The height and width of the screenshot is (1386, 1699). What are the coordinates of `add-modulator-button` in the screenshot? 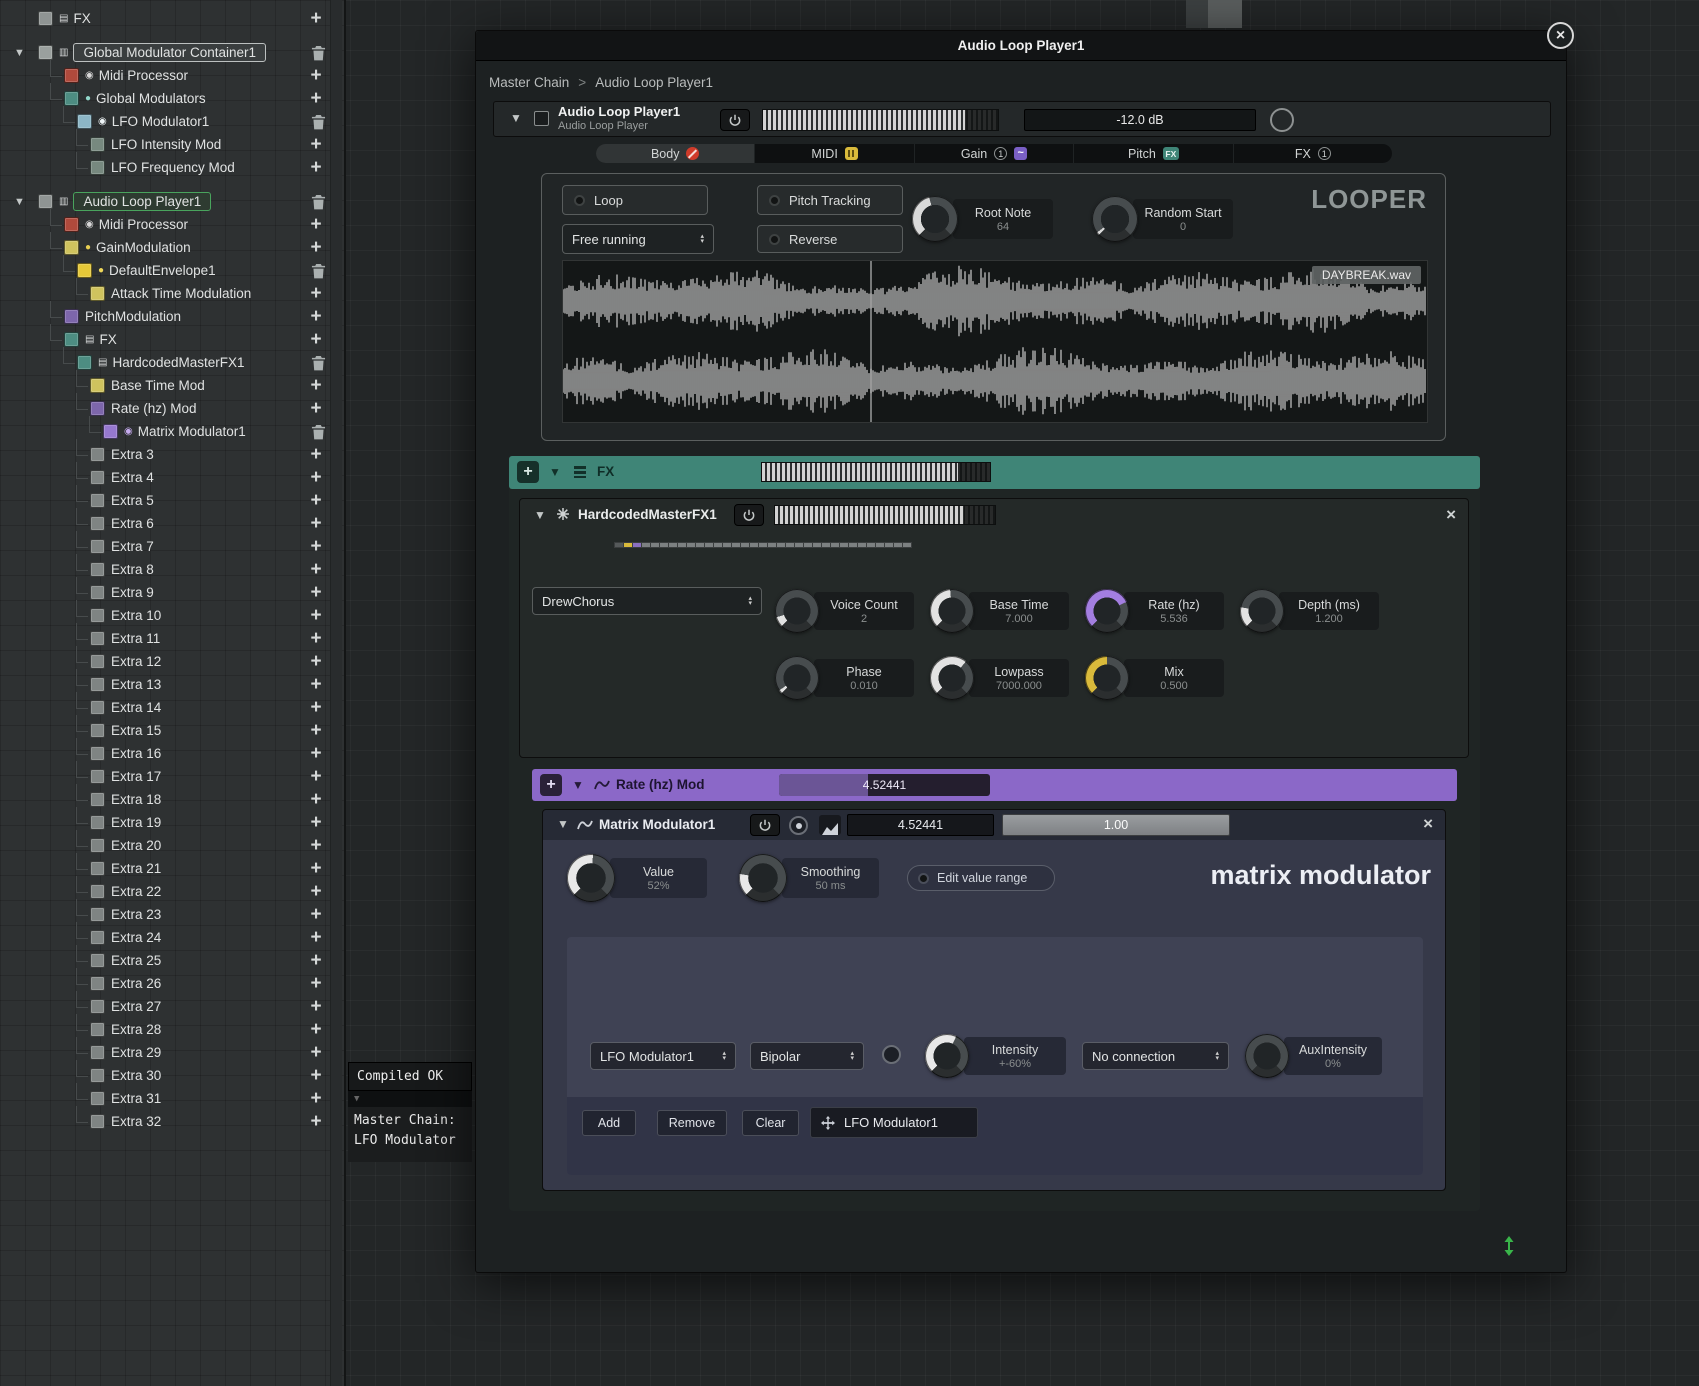 It's located at (551, 785).